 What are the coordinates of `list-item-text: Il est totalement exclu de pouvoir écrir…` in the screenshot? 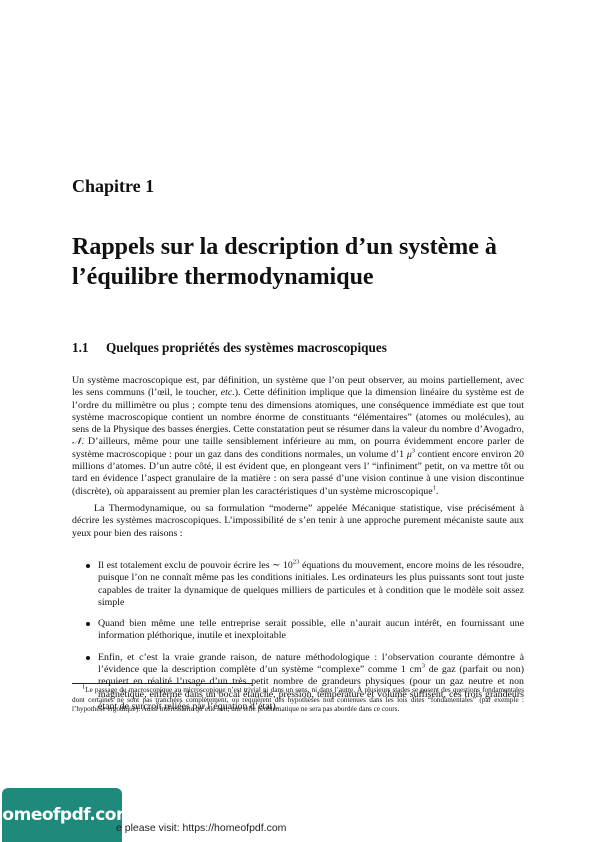 It's located at (195, 565).